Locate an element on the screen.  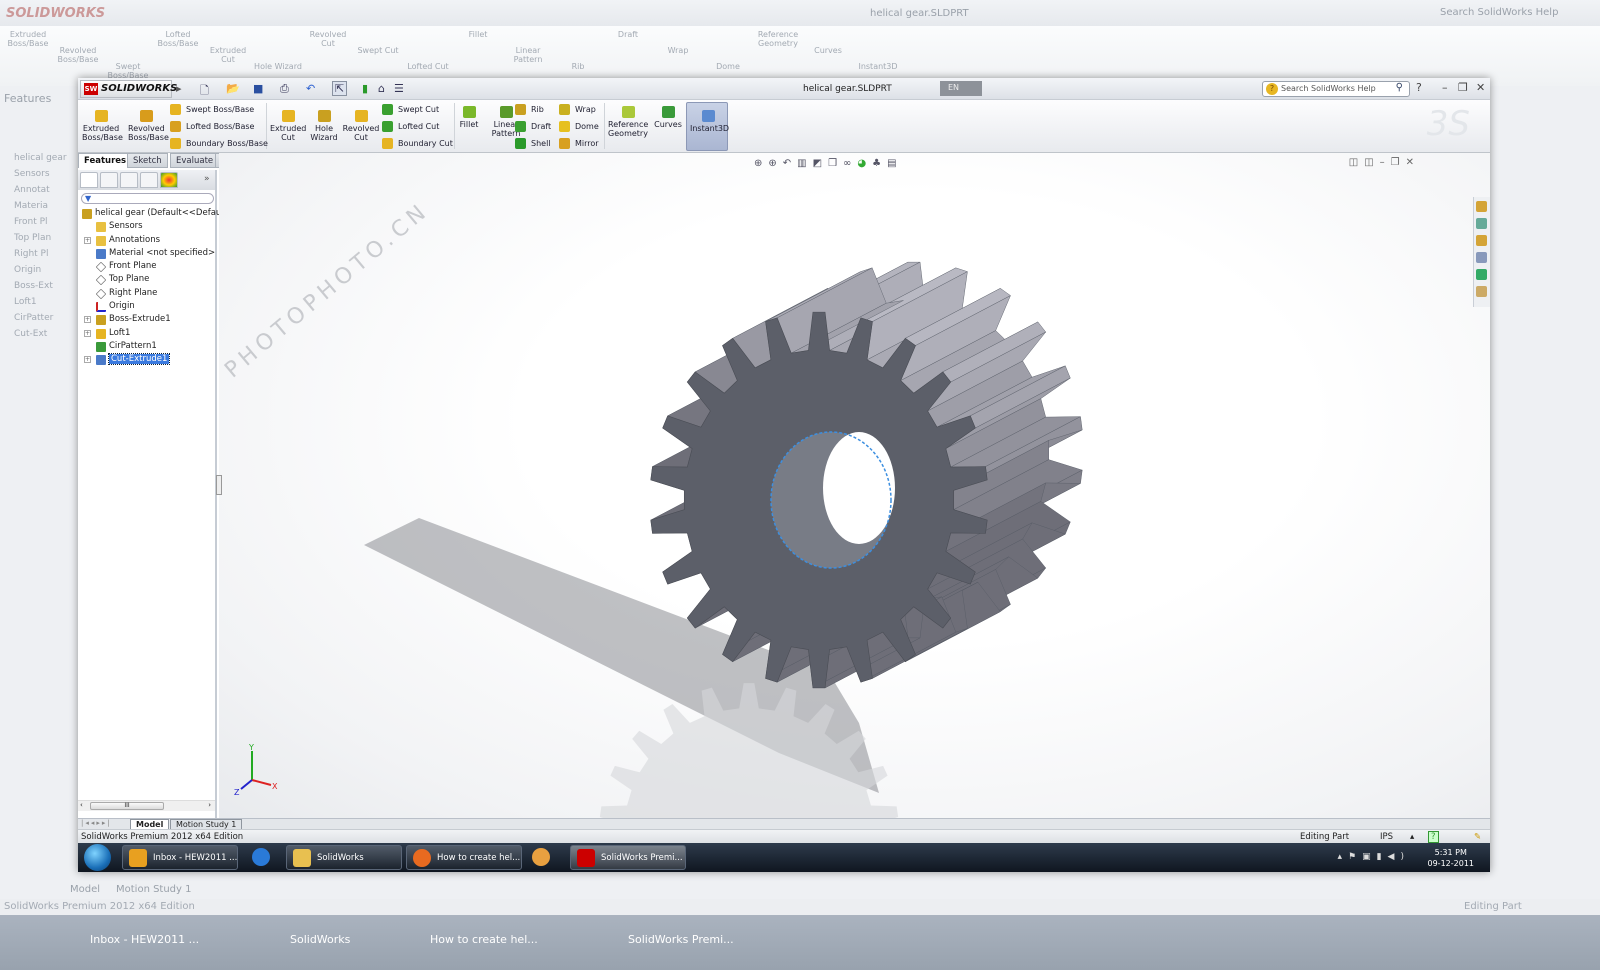
draft-button: Draft is located at coordinates (533, 126).